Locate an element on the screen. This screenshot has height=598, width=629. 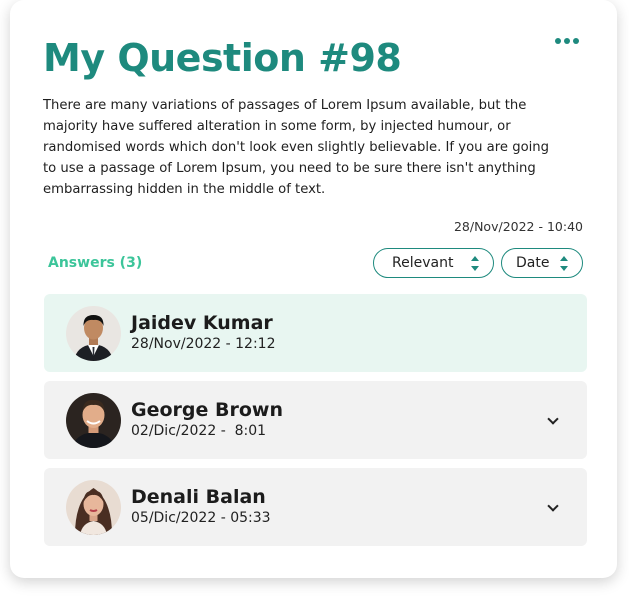
more-options-icon is located at coordinates (567, 41).